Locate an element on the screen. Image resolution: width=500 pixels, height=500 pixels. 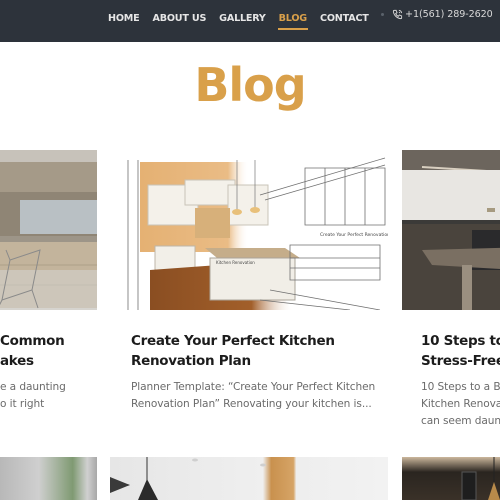
separator-dot is located at coordinates (382, 14).